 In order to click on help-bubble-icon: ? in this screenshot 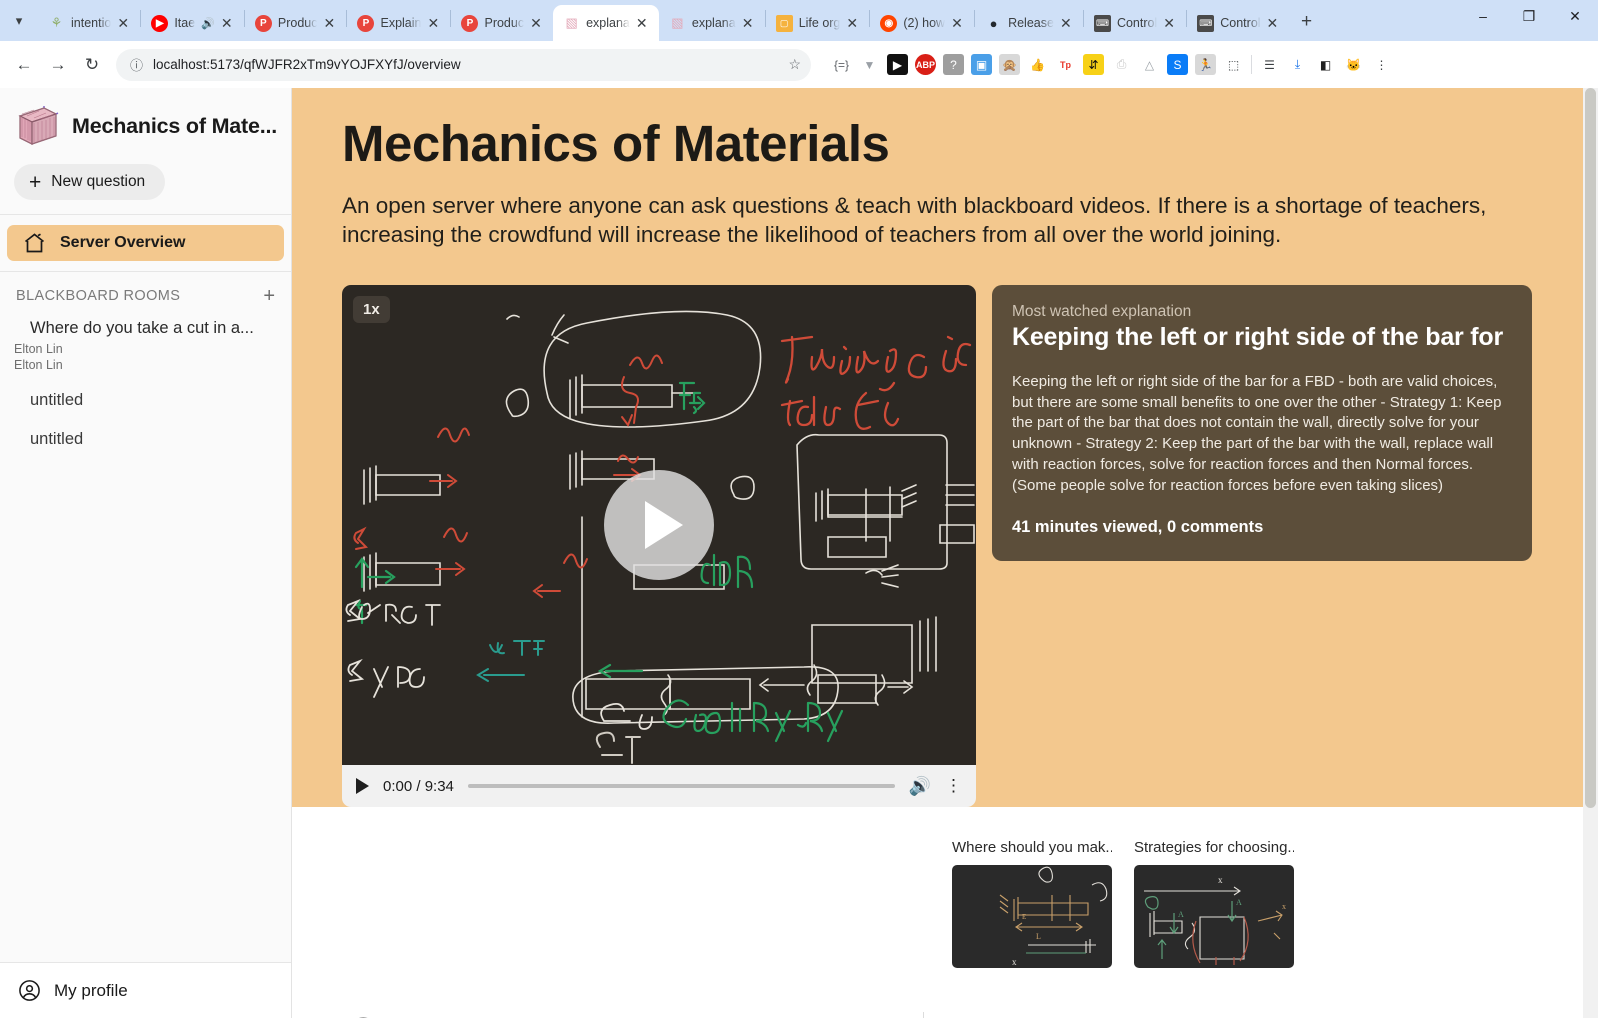, I will do `click(953, 64)`.